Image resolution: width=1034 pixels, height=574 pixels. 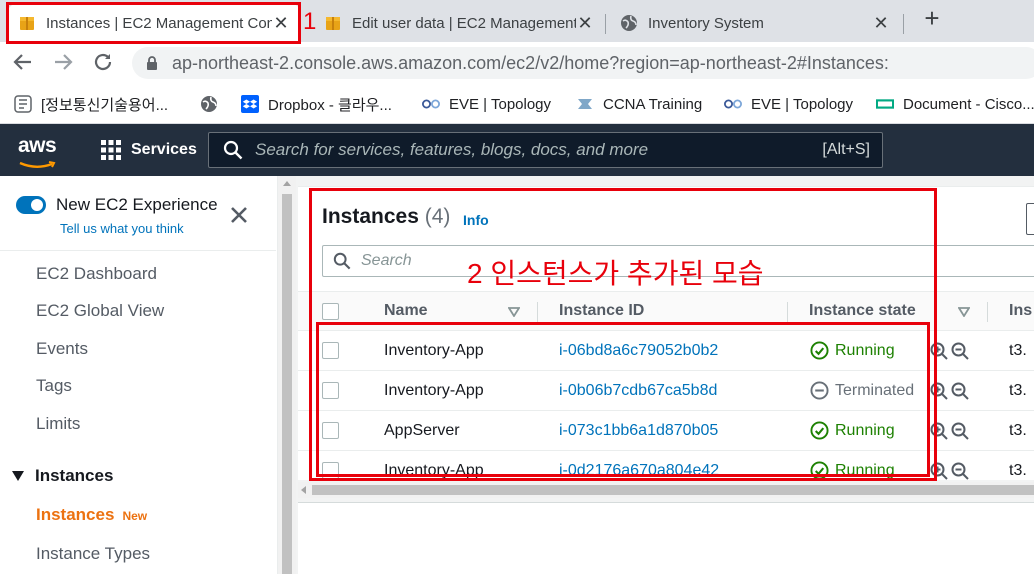 What do you see at coordinates (932, 18) in the screenshot?
I see `new-tab-button: +` at bounding box center [932, 18].